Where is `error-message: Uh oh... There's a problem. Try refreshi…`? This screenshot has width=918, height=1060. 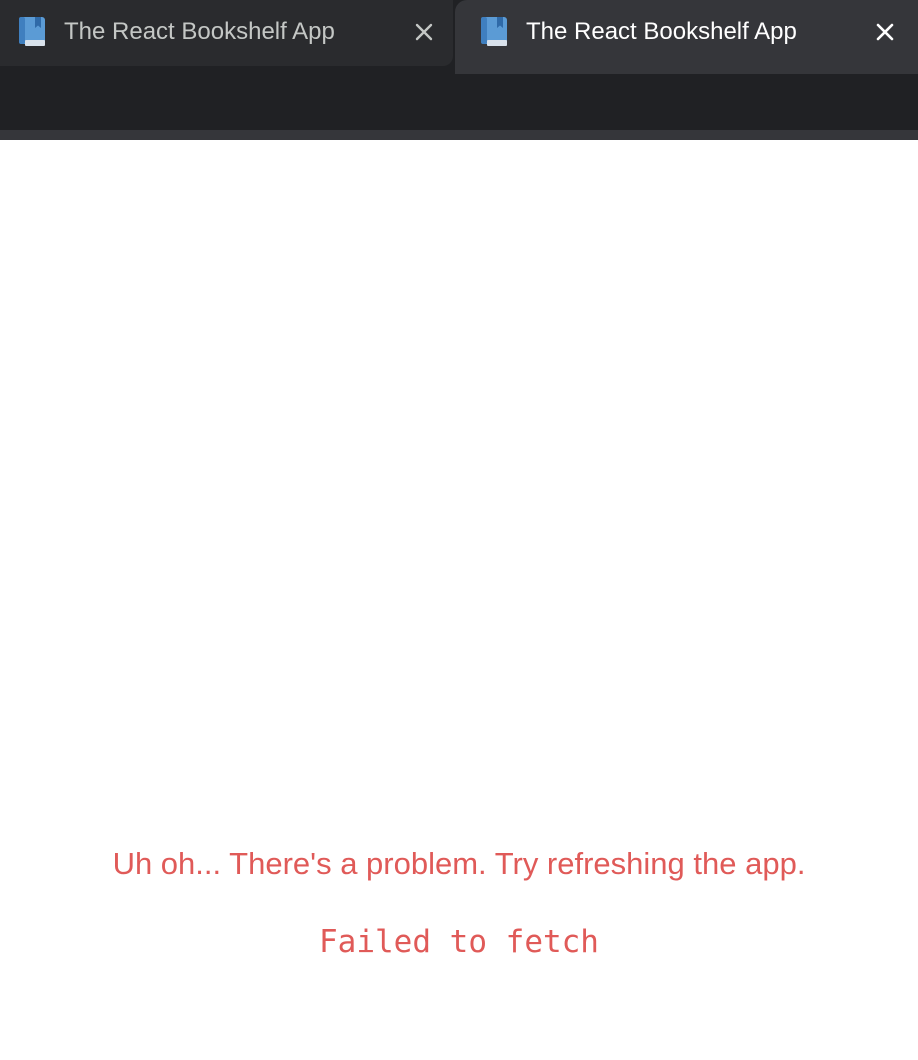
error-message: Uh oh... There's a problem. Try refreshi… is located at coordinates (459, 863).